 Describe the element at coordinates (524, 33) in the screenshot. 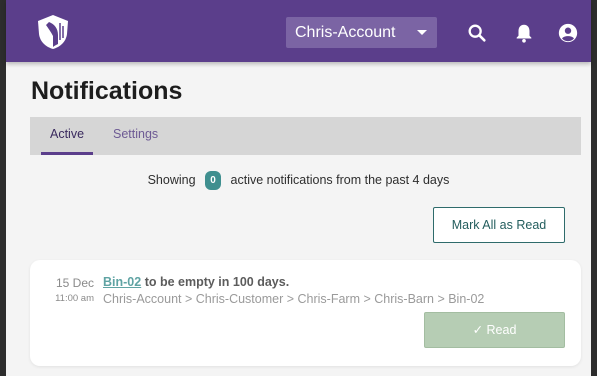

I see `bell-icon` at that location.